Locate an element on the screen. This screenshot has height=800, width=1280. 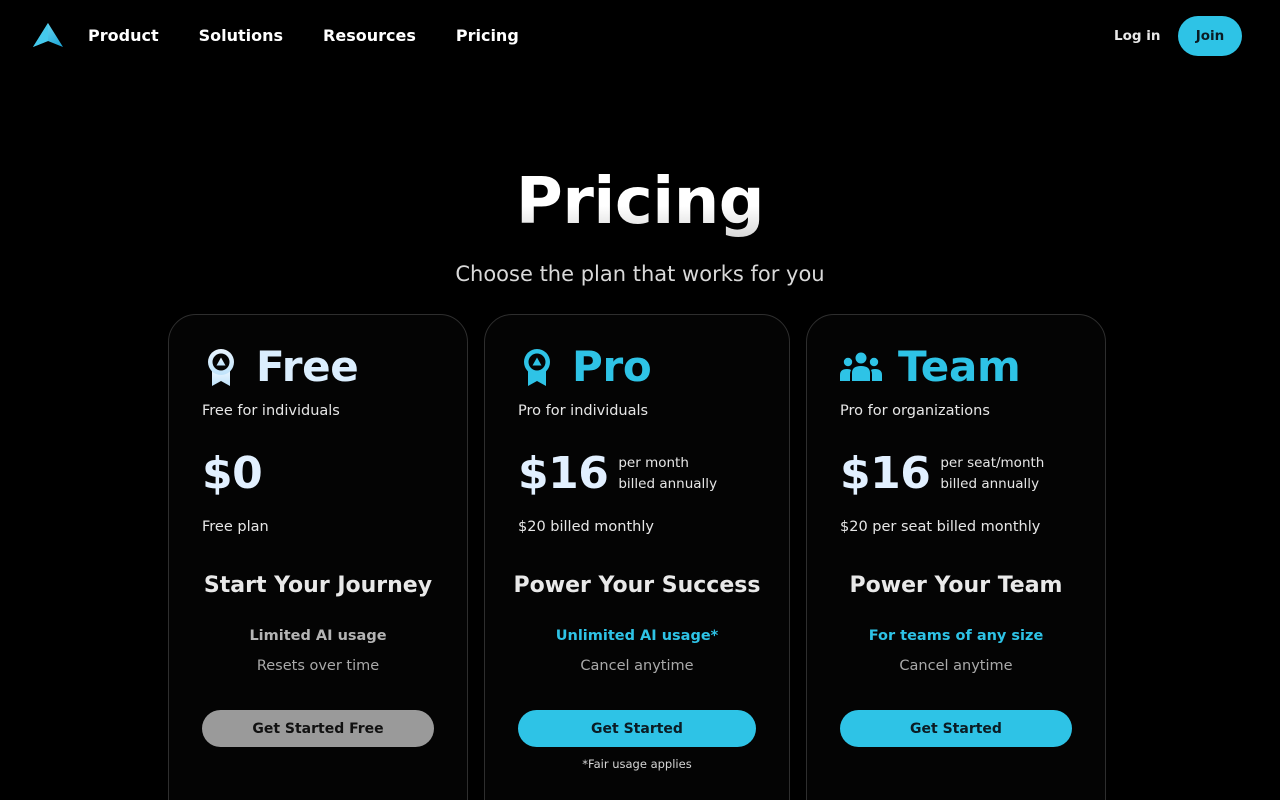
plan-price: $0 is located at coordinates (232, 473).